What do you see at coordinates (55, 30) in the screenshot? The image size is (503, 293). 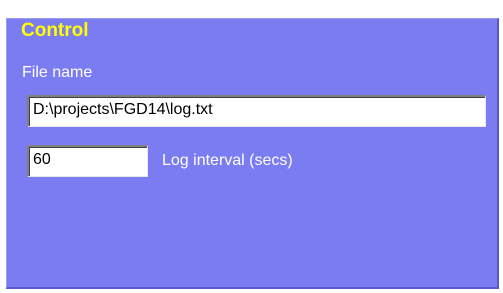 I see `control-title: Control` at bounding box center [55, 30].